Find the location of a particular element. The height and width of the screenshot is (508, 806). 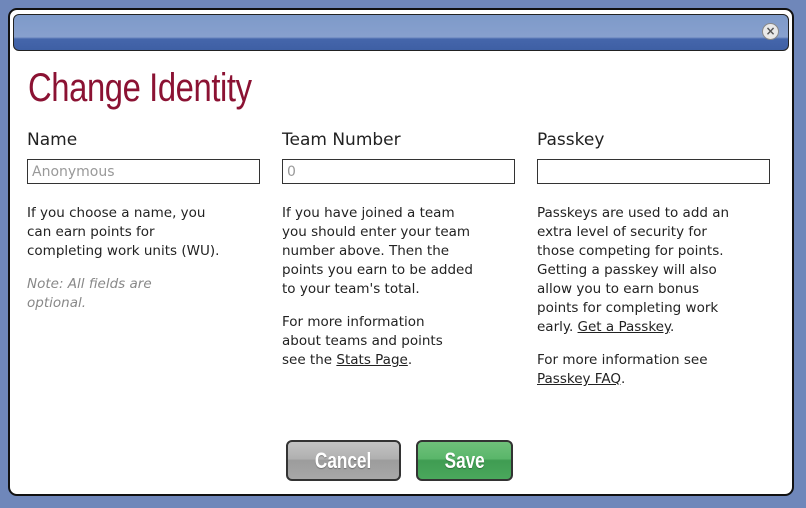

passkey-more-prefix: For more information see is located at coordinates (622, 360).